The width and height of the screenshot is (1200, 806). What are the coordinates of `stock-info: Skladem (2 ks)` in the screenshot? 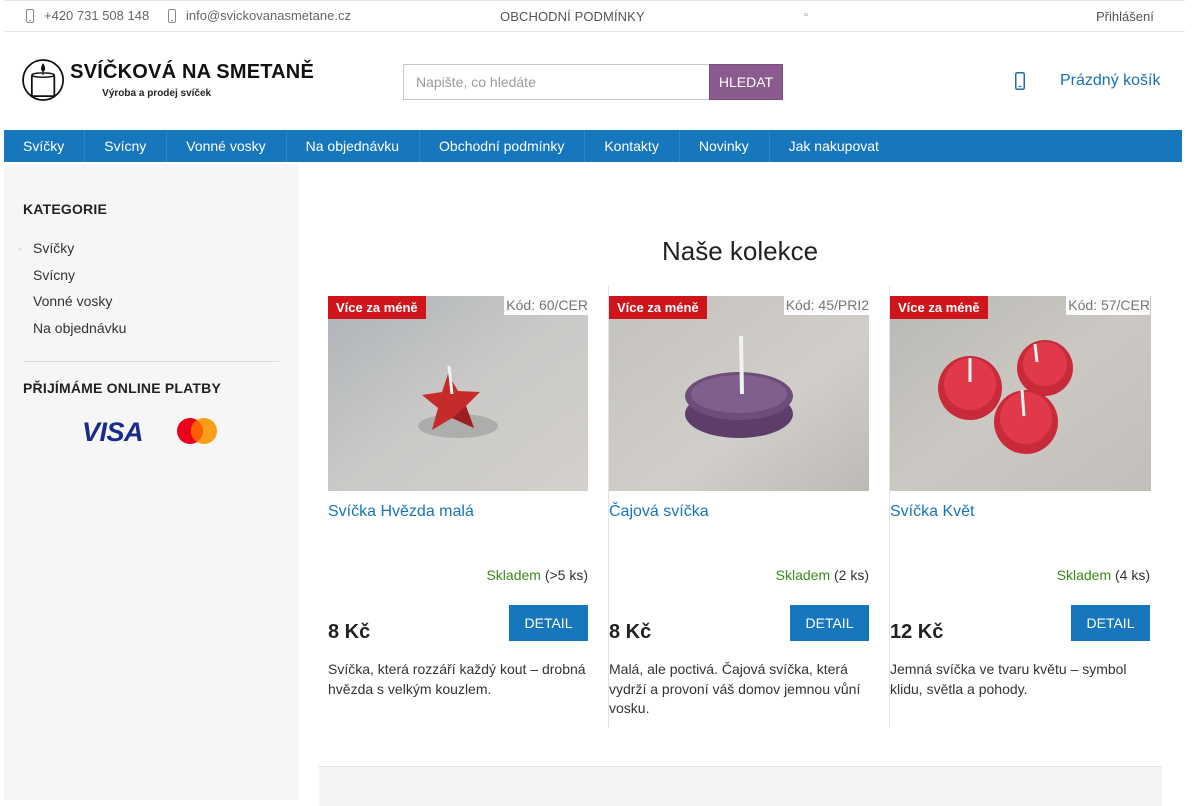 It's located at (822, 575).